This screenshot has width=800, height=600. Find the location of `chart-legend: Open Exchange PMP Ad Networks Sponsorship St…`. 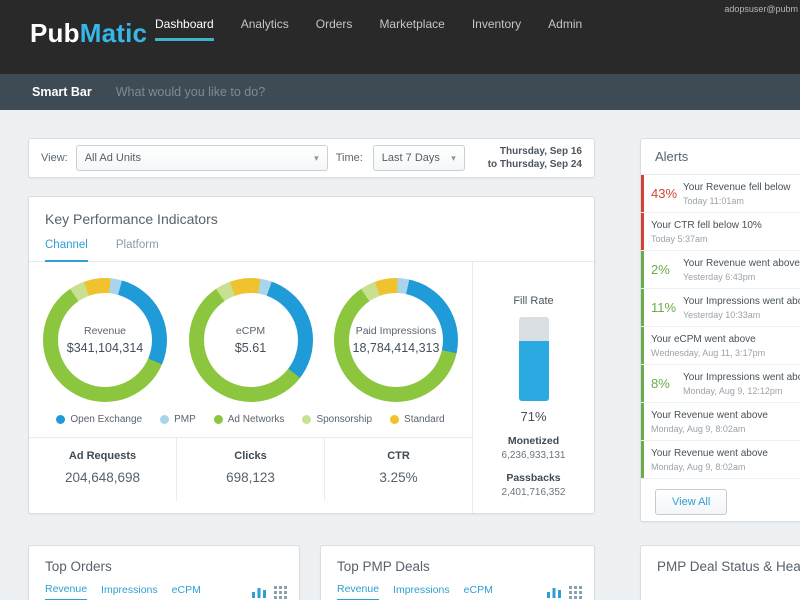

chart-legend: Open Exchange PMP Ad Networks Sponsorship St… is located at coordinates (250, 419).